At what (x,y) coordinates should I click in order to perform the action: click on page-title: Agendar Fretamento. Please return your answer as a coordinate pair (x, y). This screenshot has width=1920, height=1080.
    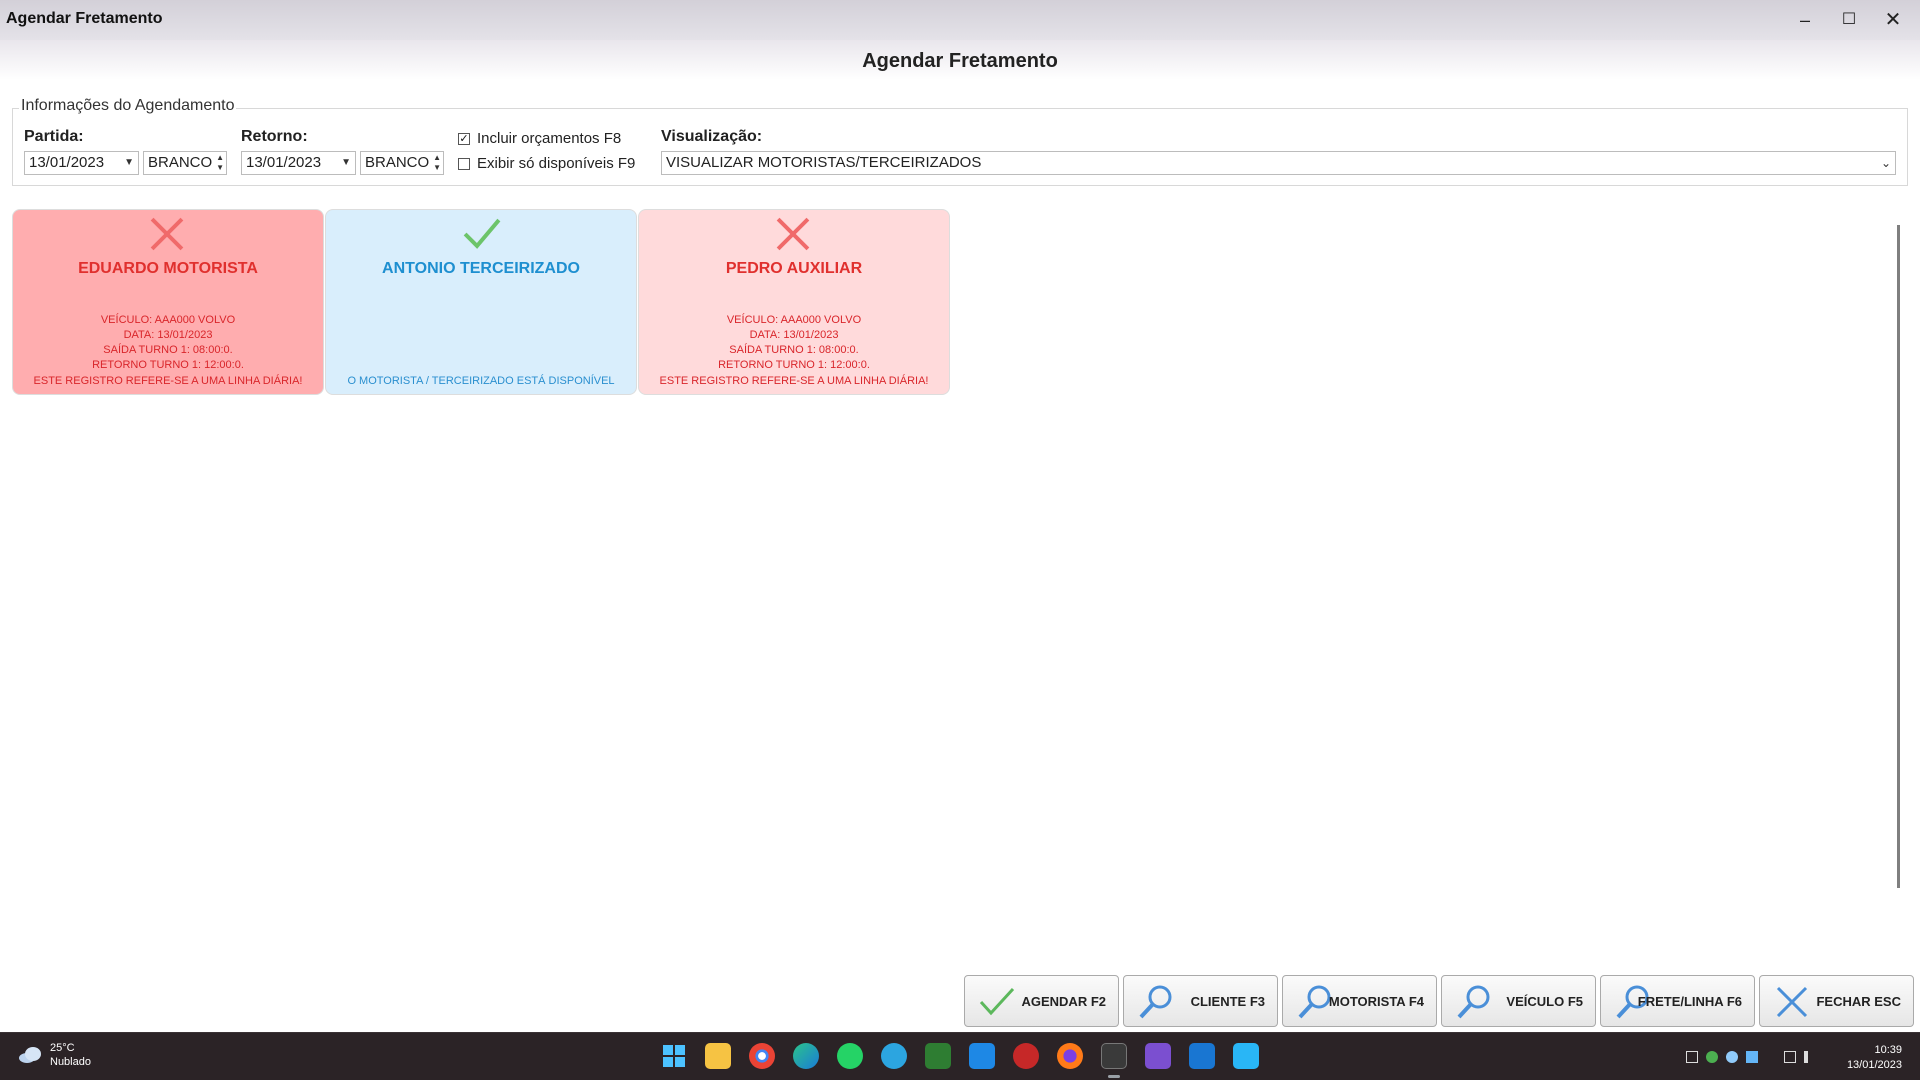
    Looking at the image, I should click on (960, 61).